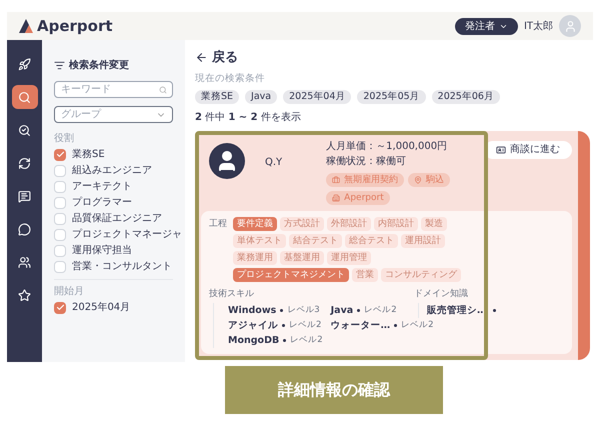  Describe the element at coordinates (201, 57) in the screenshot. I see `arrow-left-icon` at that location.